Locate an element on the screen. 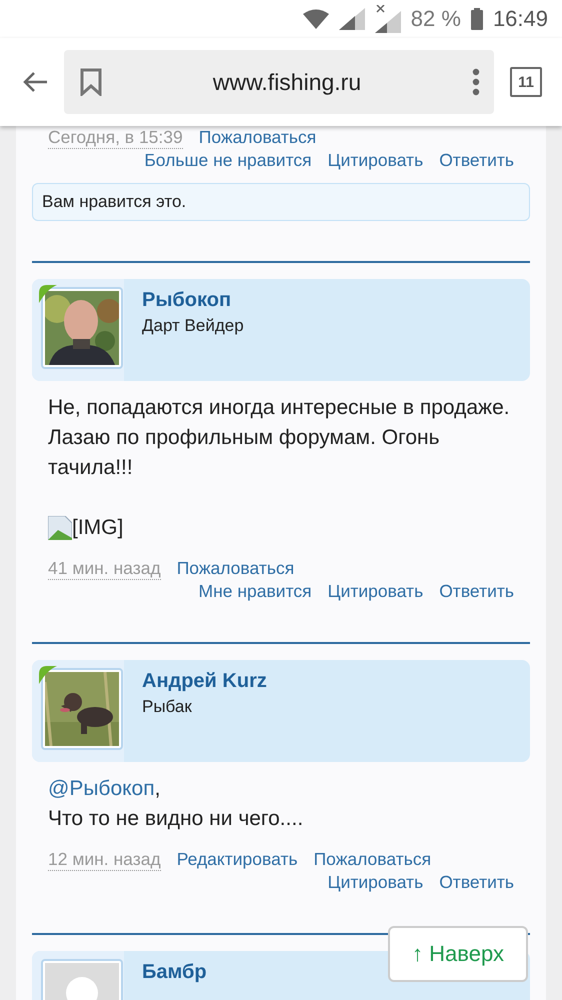 The image size is (562, 1000). author-name: Рыбокоп is located at coordinates (193, 300).